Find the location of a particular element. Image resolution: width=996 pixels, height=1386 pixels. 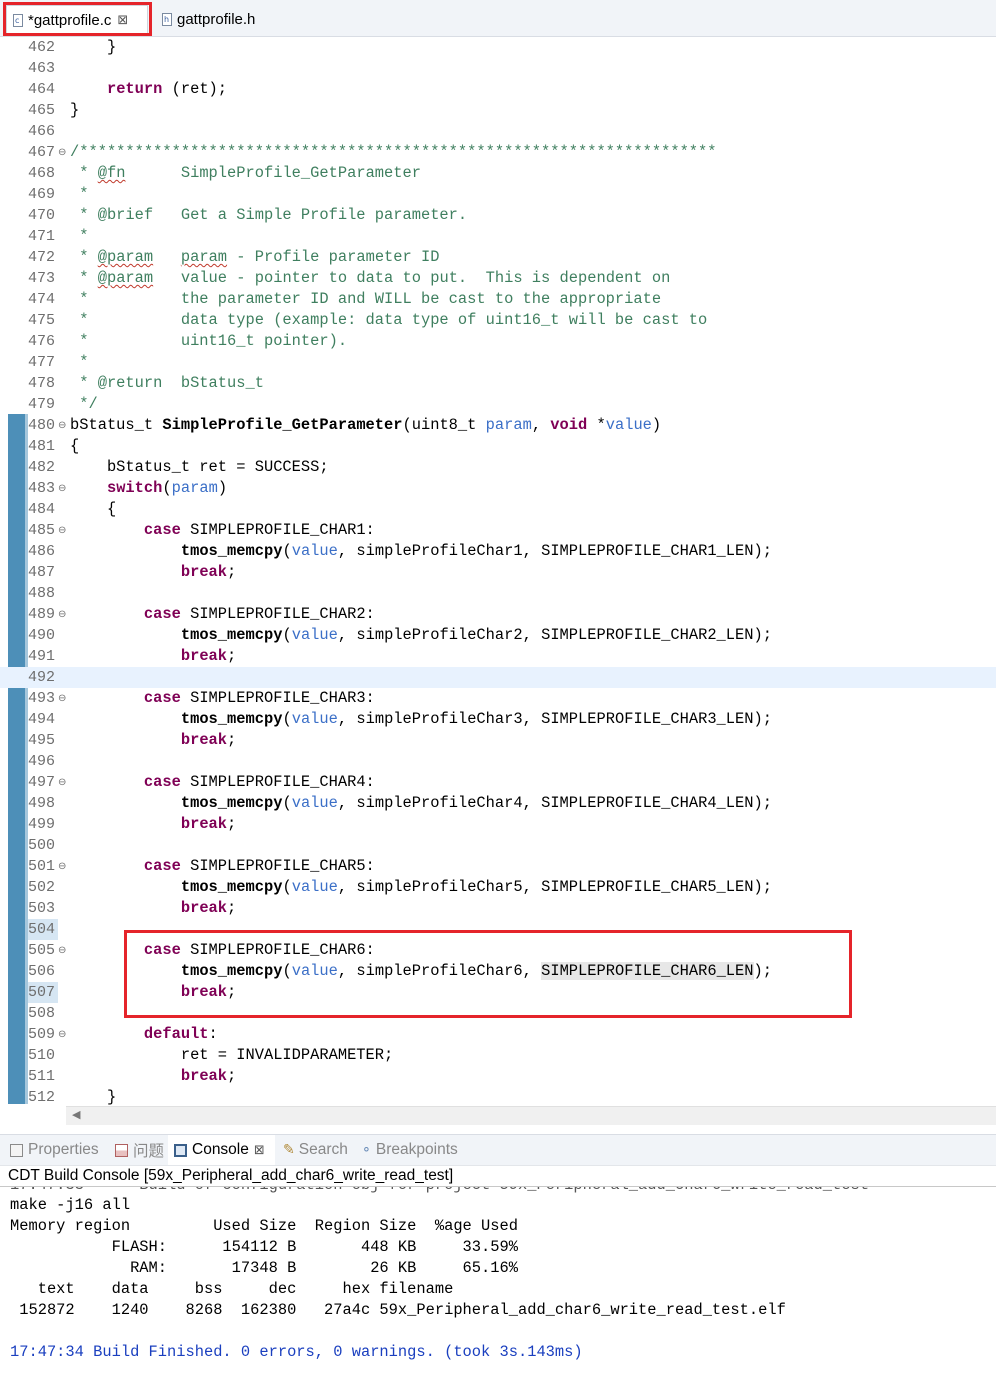

line-number: 507 is located at coordinates (42, 992).